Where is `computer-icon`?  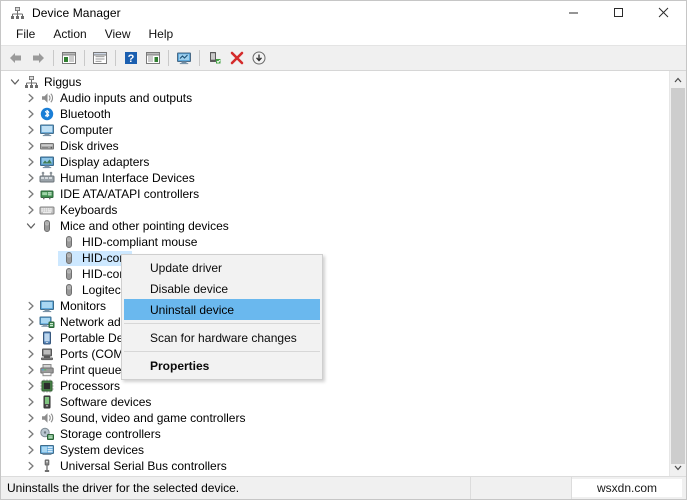 computer-icon is located at coordinates (47, 130).